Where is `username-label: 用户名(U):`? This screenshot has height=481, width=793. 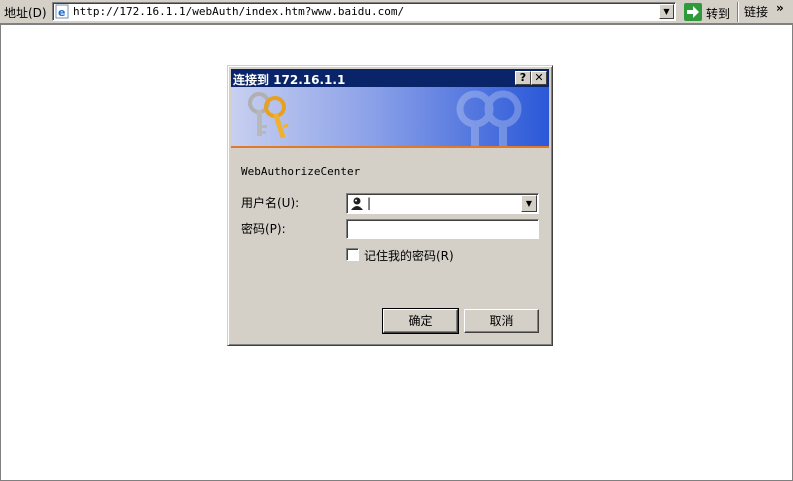
username-label: 用户名(U): is located at coordinates (270, 203).